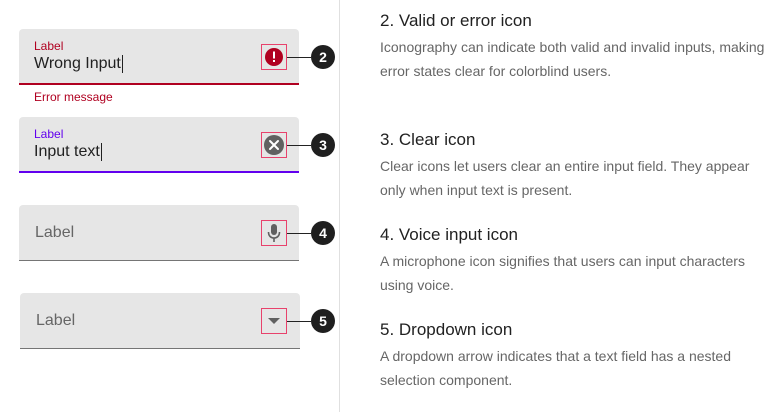 The height and width of the screenshot is (412, 778). What do you see at coordinates (449, 234) in the screenshot?
I see `section-title: 4. Voice input icon` at bounding box center [449, 234].